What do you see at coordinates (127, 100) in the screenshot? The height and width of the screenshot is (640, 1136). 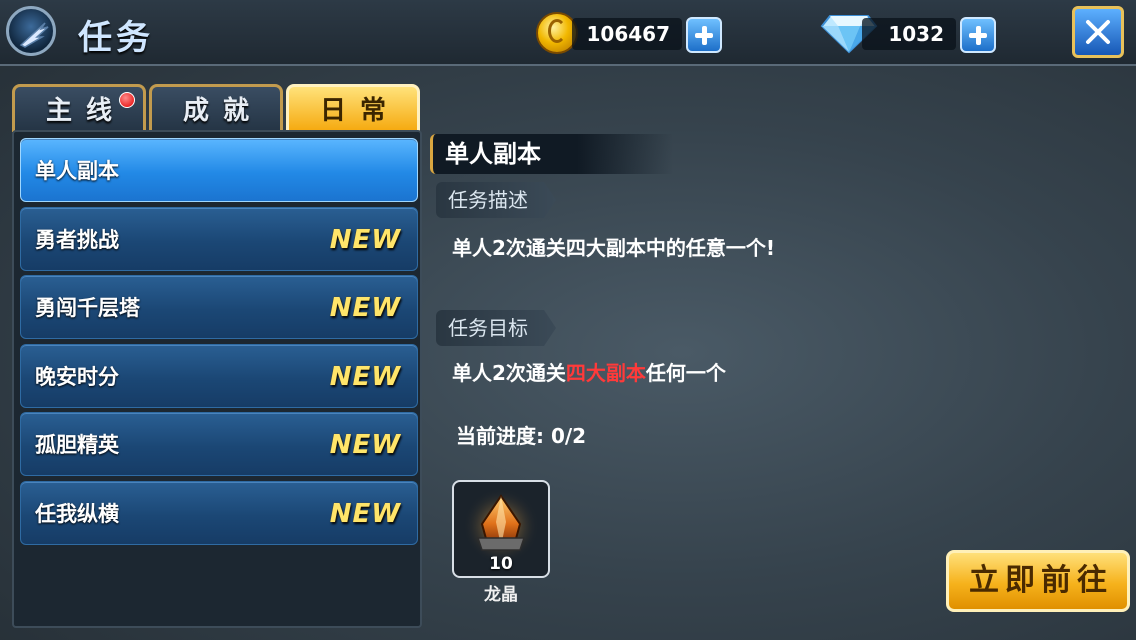 I see `notification-dot-icon` at bounding box center [127, 100].